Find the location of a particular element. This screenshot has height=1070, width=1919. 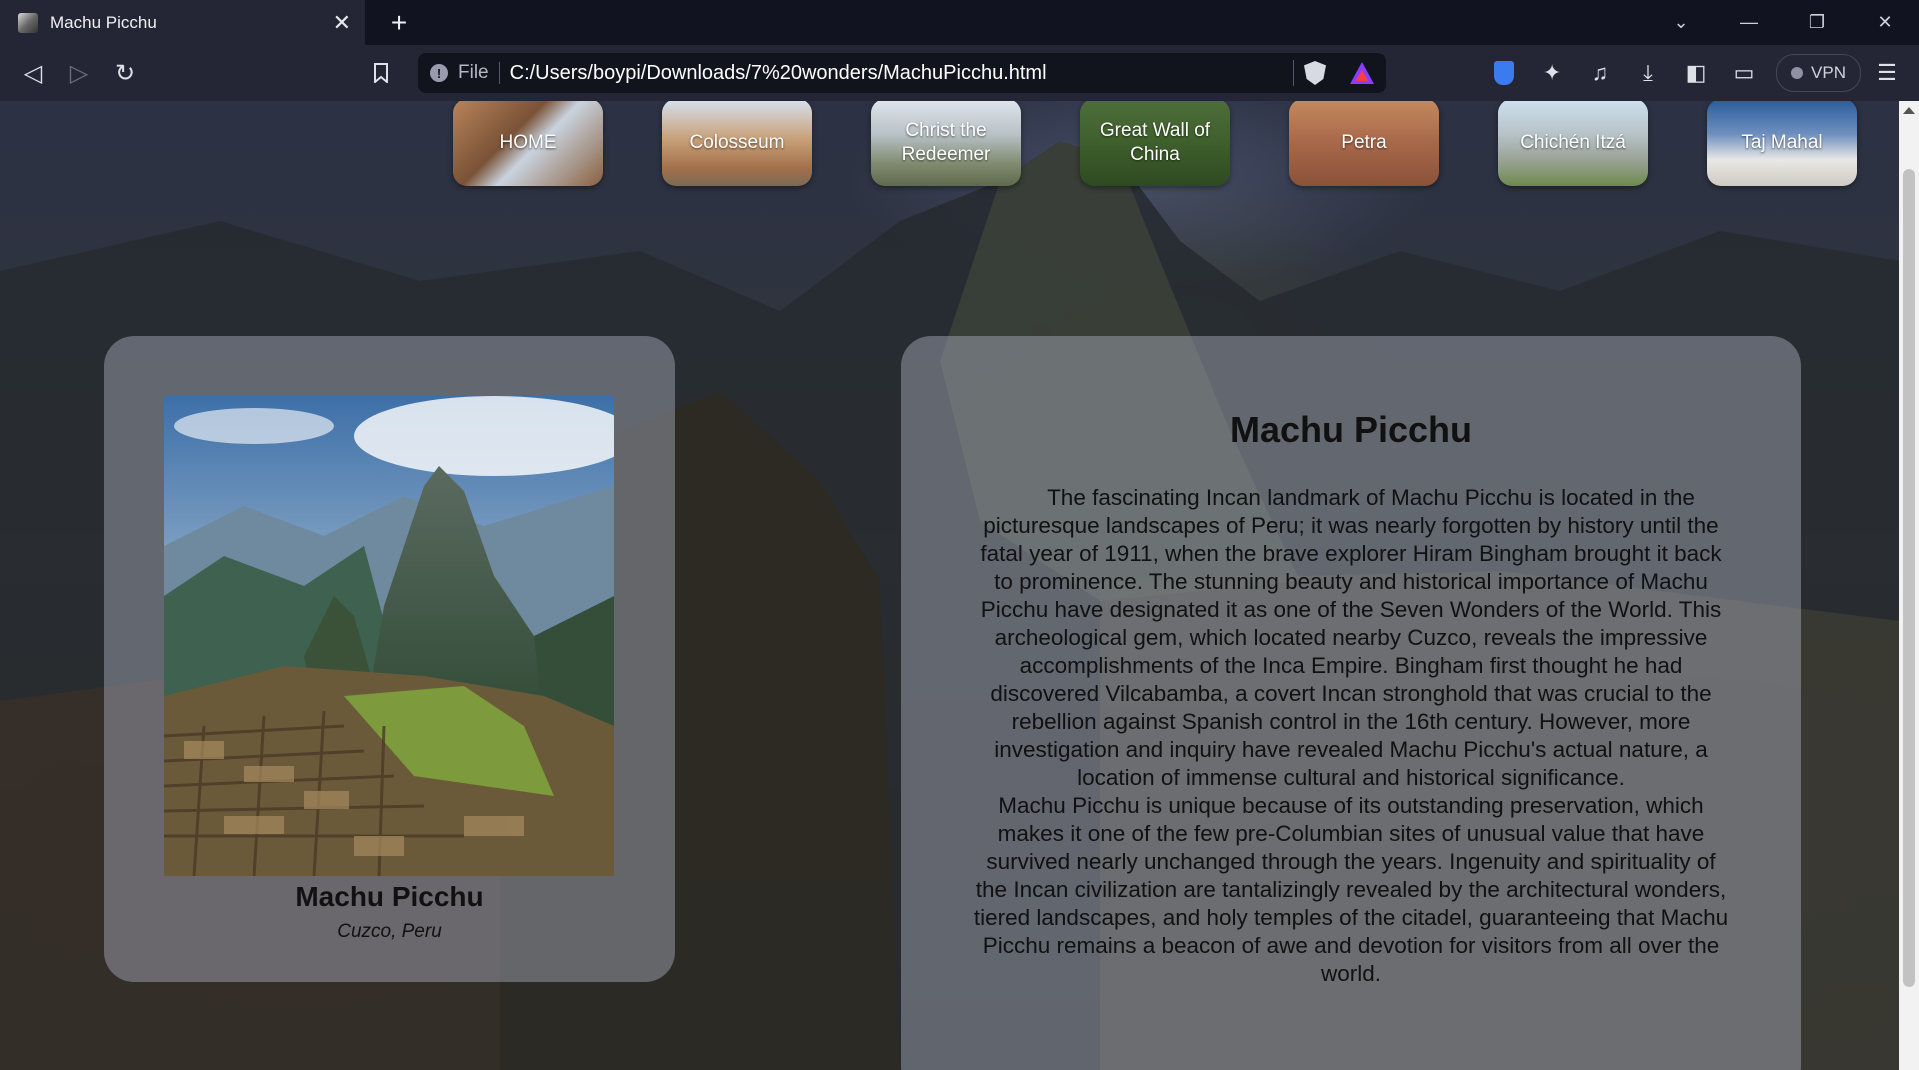

photo-location: Cuzco, Peru is located at coordinates (389, 931).